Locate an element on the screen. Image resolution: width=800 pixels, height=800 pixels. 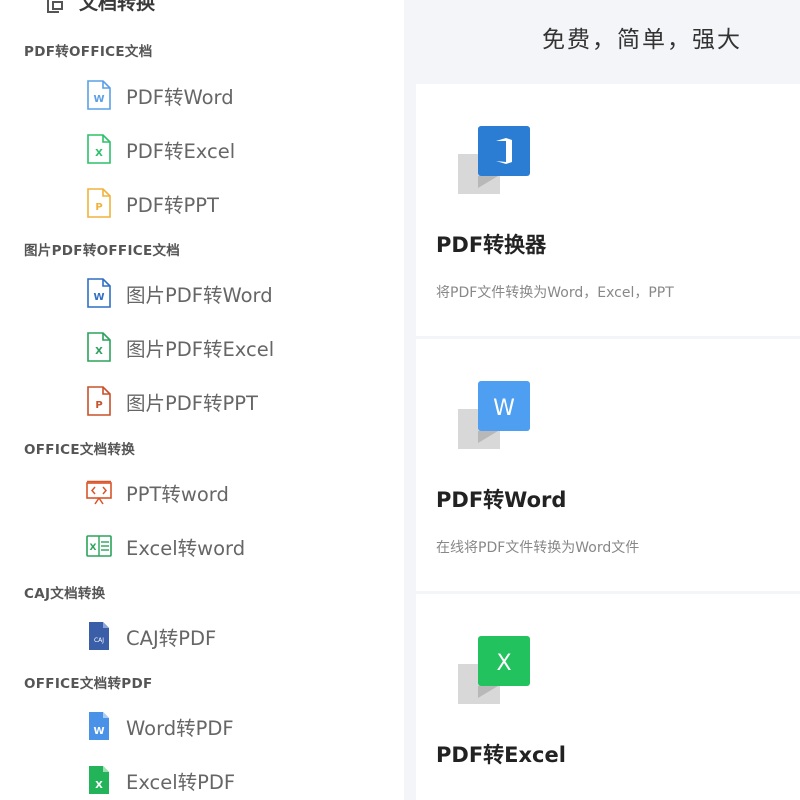
panel-header: 免费，简单，强大 is located at coordinates (602, 41).